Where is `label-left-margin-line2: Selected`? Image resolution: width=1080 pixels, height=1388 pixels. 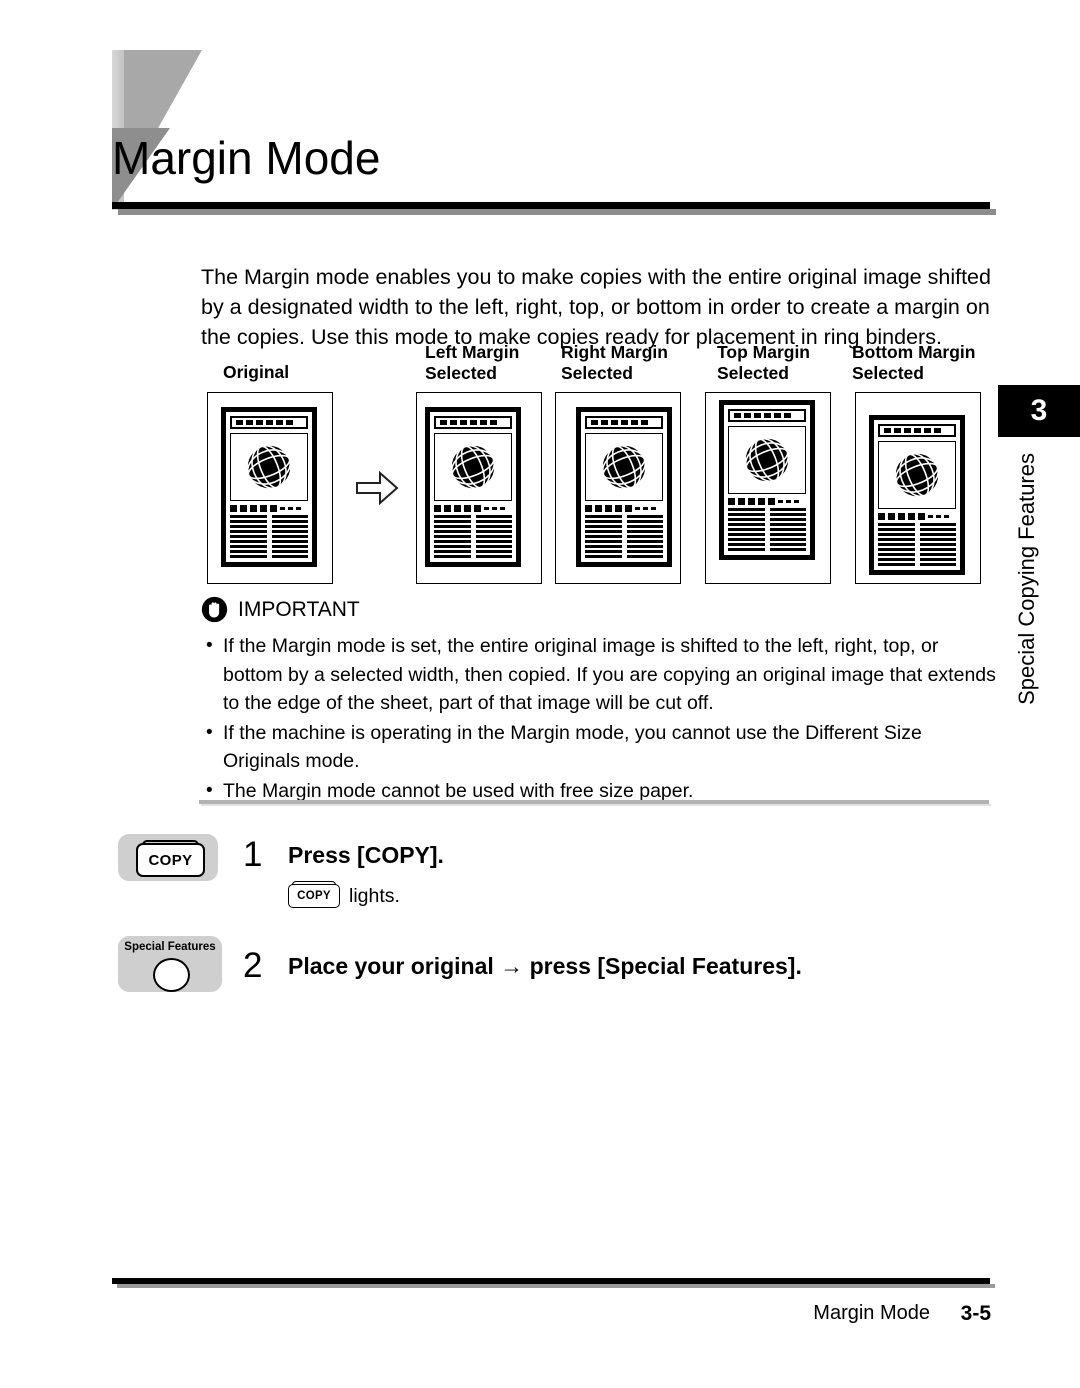
label-left-margin-line2: Selected is located at coordinates (461, 373).